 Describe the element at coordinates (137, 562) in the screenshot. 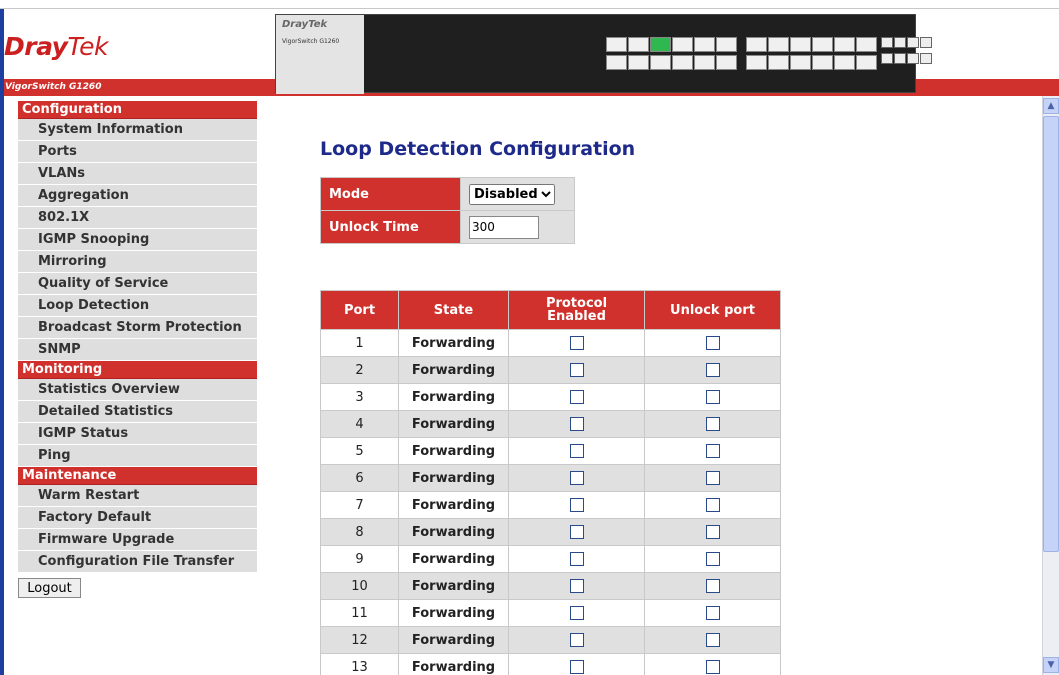

I see `sidebar-item-configuration-file-transfer: Configuration File Transfer` at that location.